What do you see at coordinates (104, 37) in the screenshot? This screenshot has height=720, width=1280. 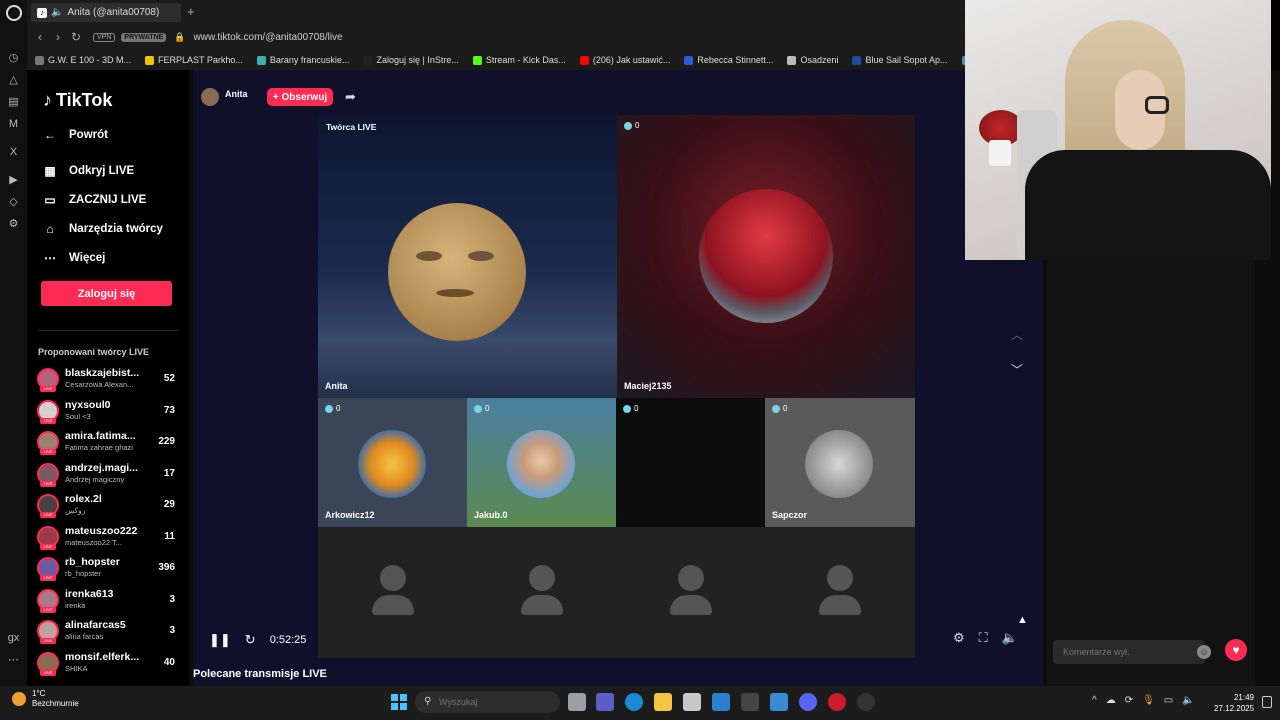 I see `vpn-badge: VPN` at bounding box center [104, 37].